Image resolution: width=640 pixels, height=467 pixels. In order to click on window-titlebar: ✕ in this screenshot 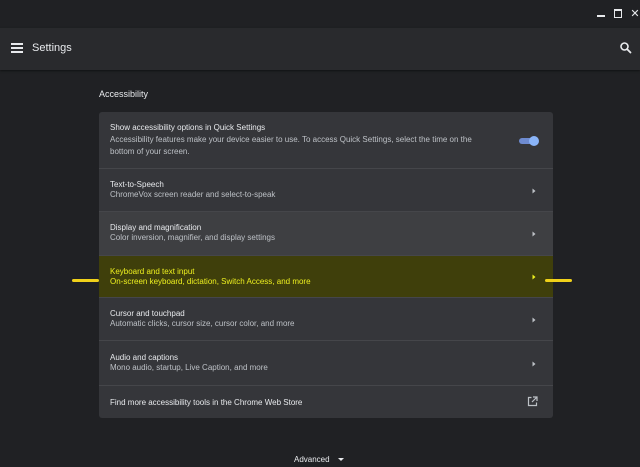, I will do `click(320, 14)`.